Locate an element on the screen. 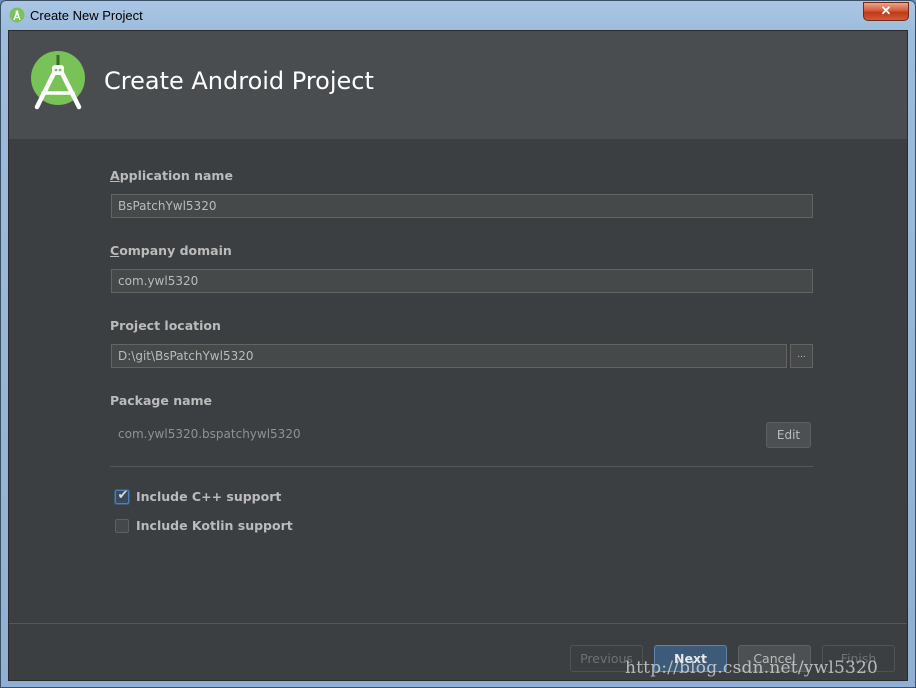  include-cpp-checkbox: ✔ is located at coordinates (122, 496).